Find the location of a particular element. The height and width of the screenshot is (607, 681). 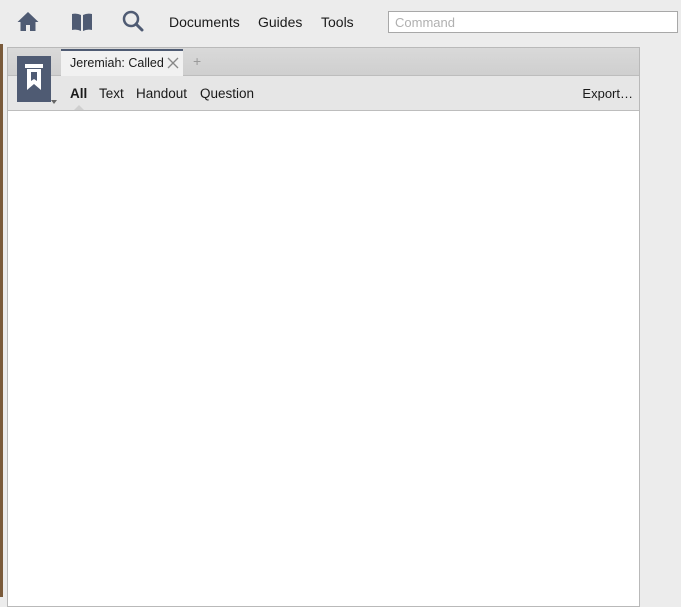

filter-question: Question is located at coordinates (227, 93).